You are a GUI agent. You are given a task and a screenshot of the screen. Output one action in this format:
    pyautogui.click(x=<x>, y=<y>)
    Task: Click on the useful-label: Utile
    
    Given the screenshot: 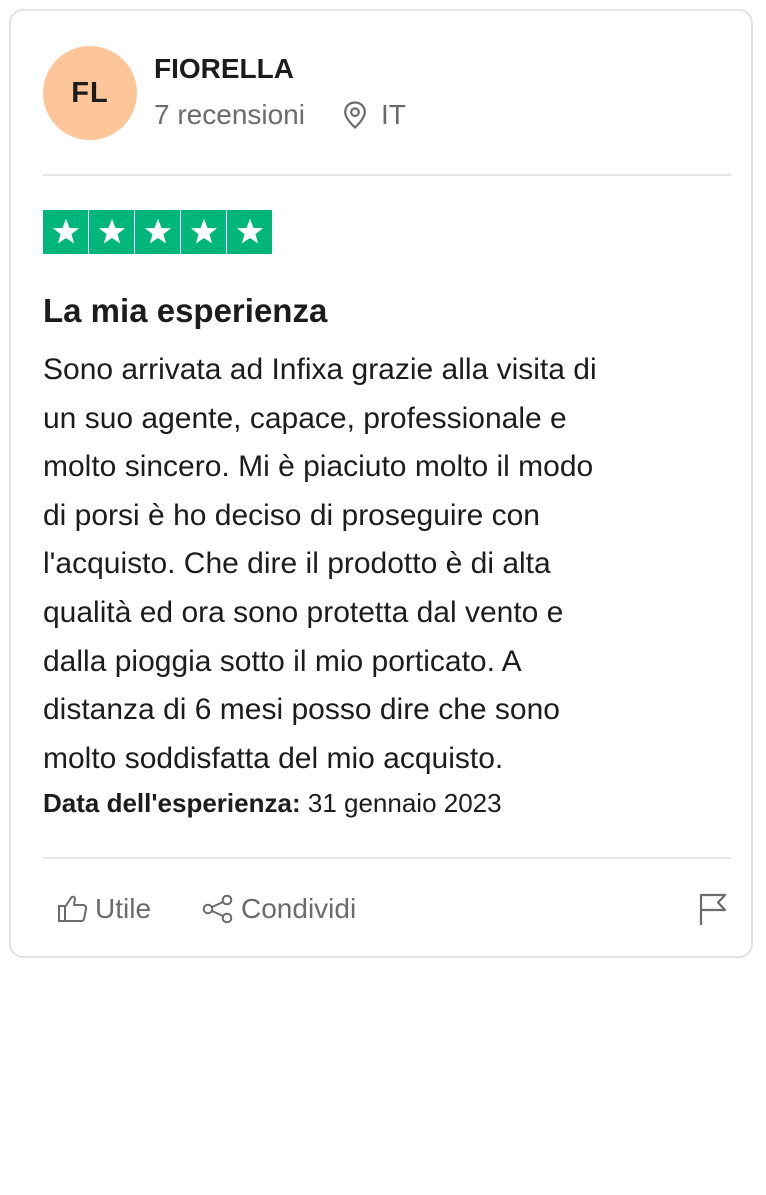 What is the action you would take?
    pyautogui.click(x=123, y=908)
    